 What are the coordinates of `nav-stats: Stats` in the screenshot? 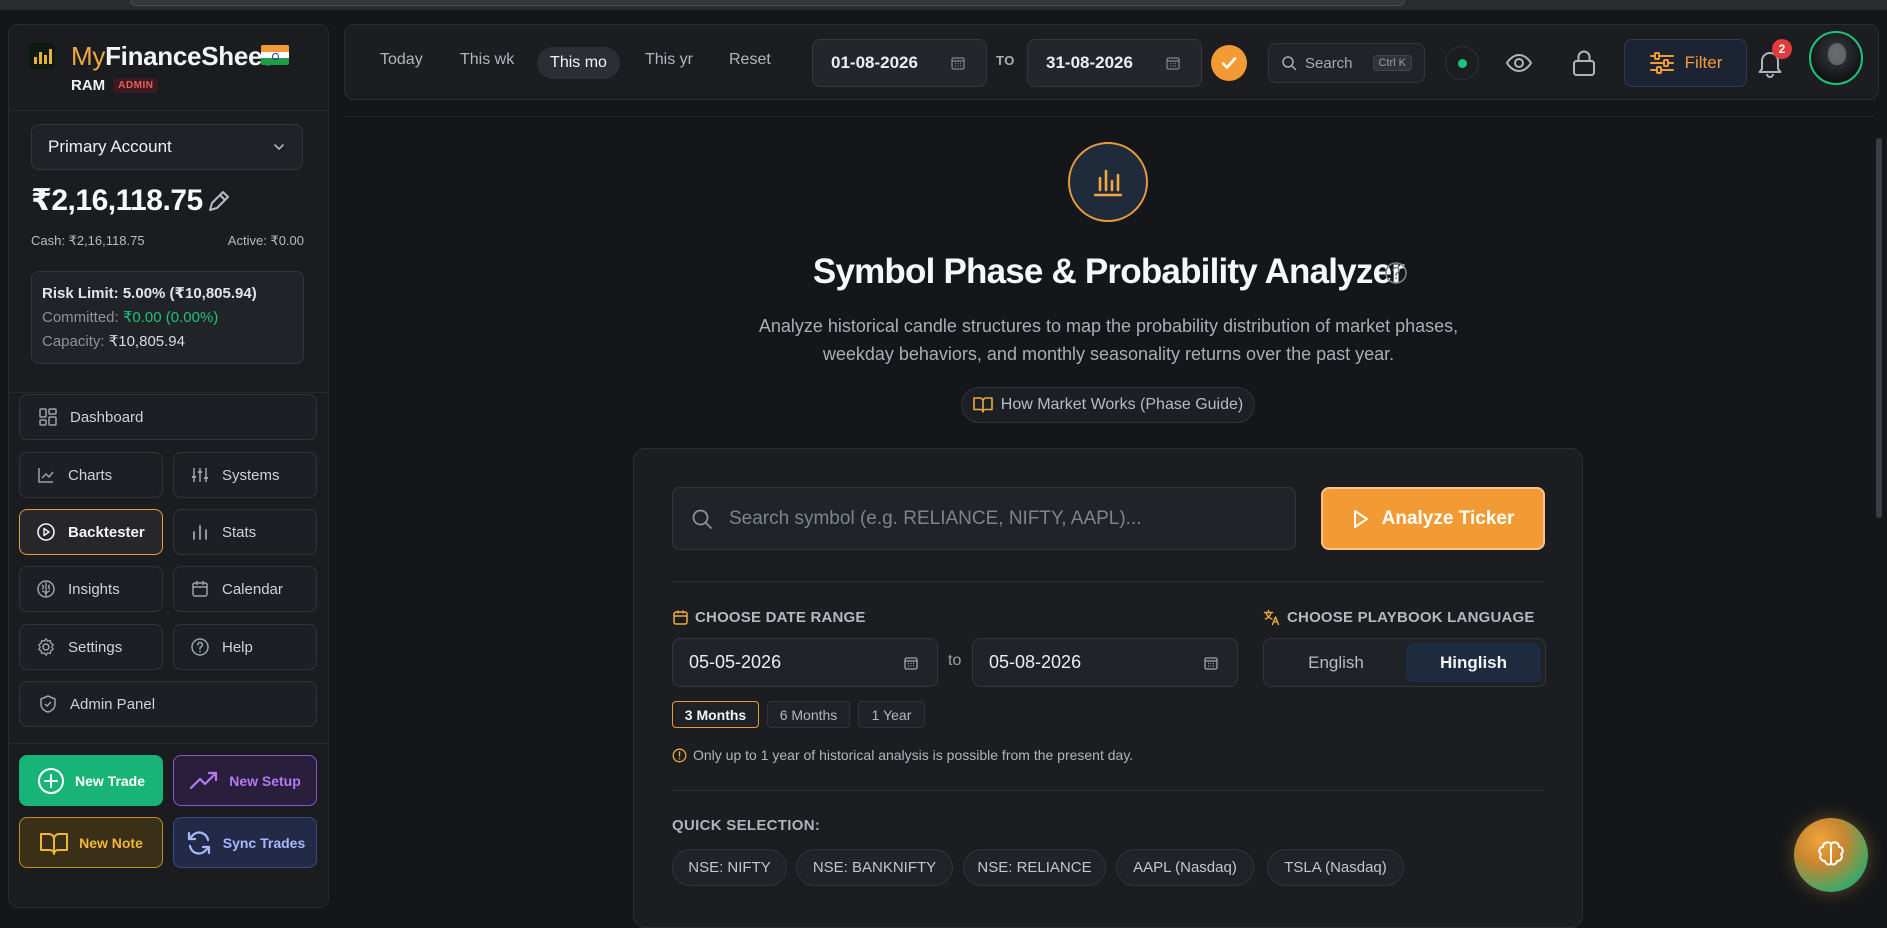 It's located at (245, 532).